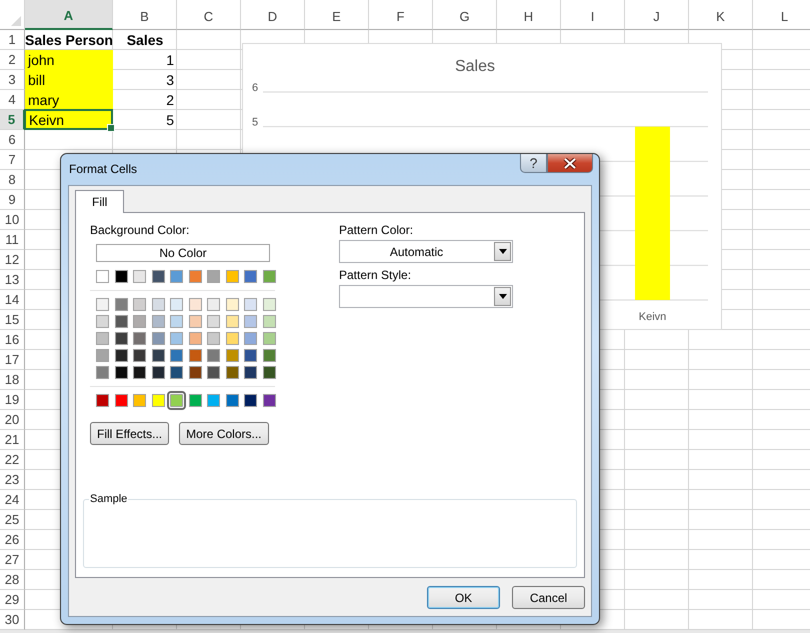 Image resolution: width=810 pixels, height=633 pixels. What do you see at coordinates (12, 600) in the screenshot?
I see `row-header: 29` at bounding box center [12, 600].